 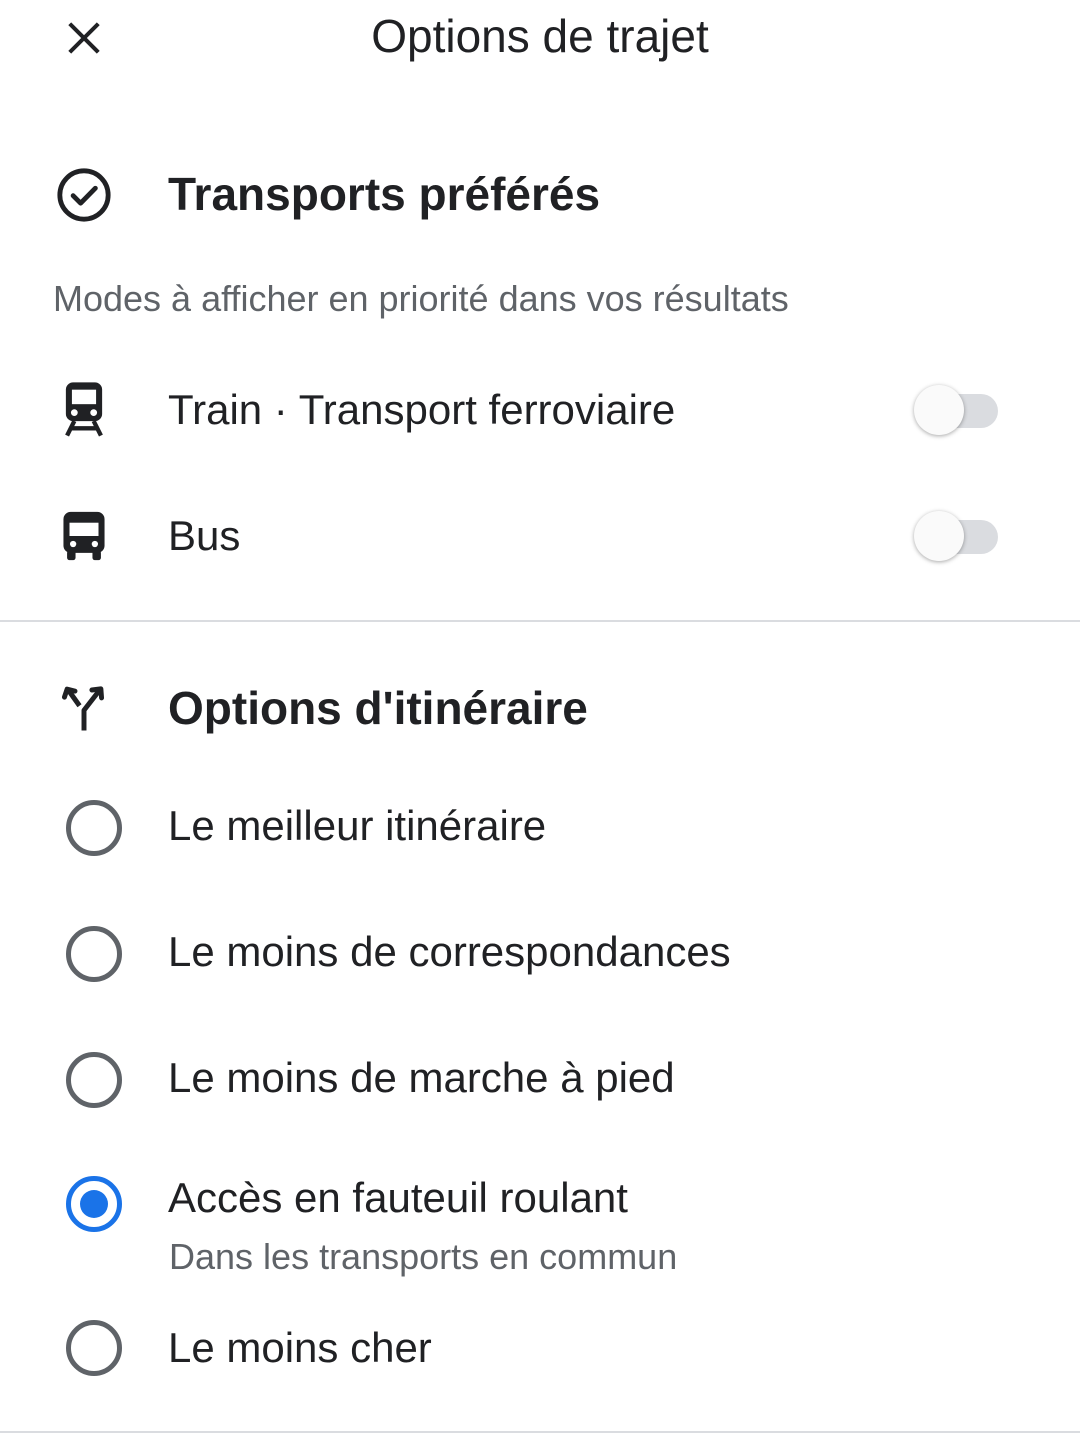 I want to click on route-option-fewest-transfers: Le moins de correspondances, so click(x=540, y=952).